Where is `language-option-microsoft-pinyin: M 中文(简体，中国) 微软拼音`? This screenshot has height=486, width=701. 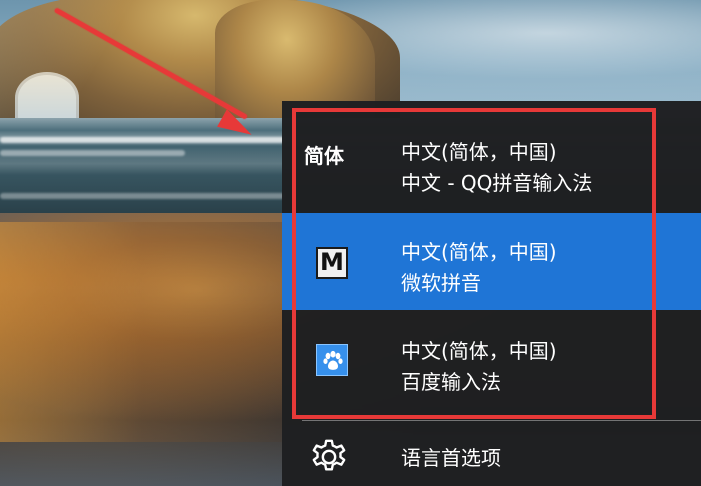
language-option-microsoft-pinyin: M 中文(简体，中国) 微软拼音 is located at coordinates (491, 261).